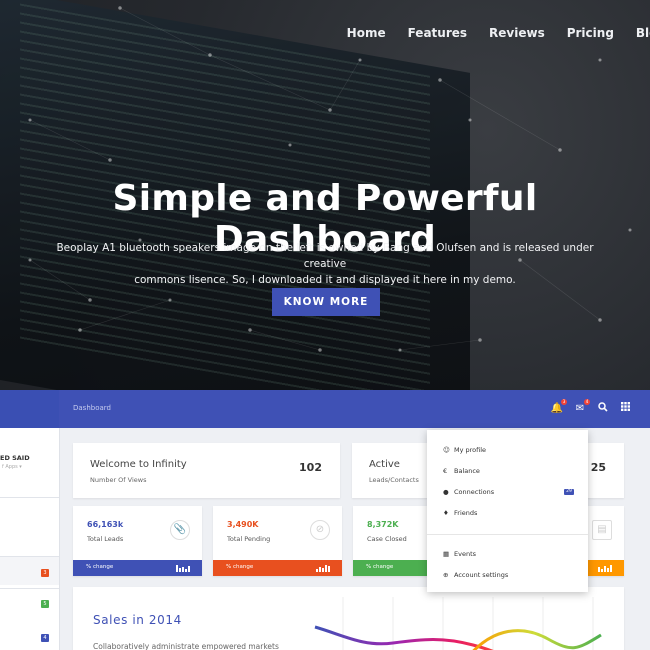 This screenshot has height=650, width=650. I want to click on menu-item-connections: ● Connections, so click(468, 492).